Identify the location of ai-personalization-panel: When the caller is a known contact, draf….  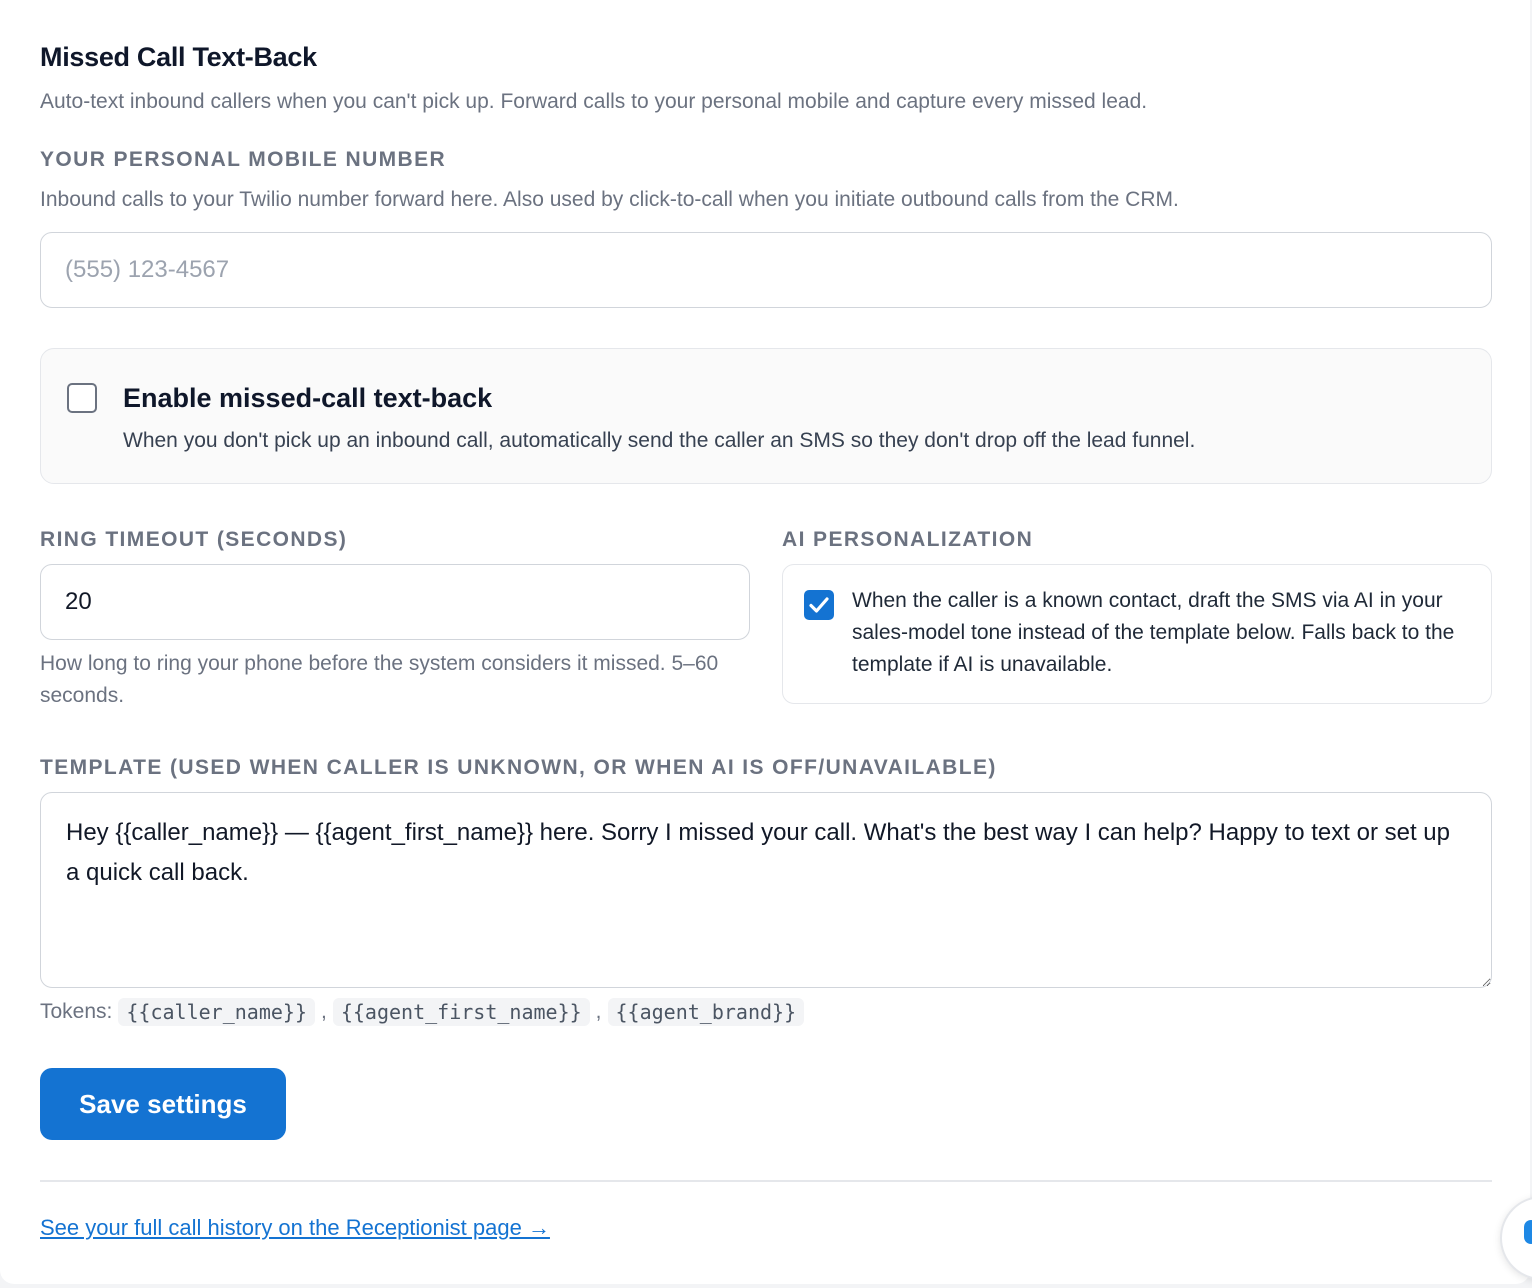
(1137, 634).